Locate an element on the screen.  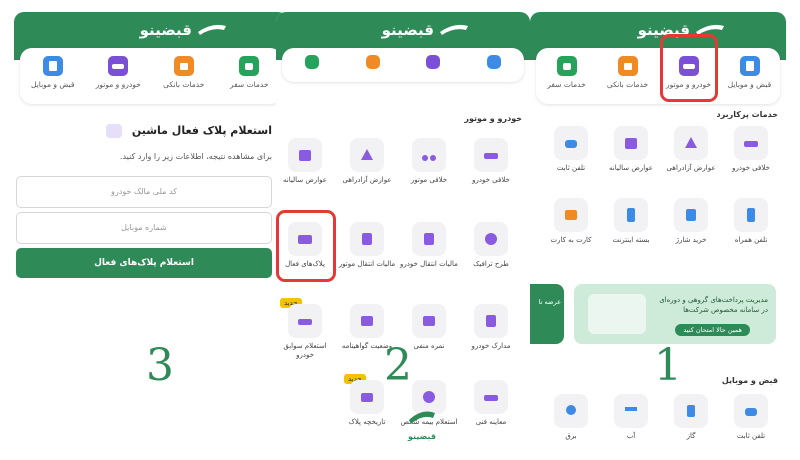
travel-icon is located at coordinates (566, 66).